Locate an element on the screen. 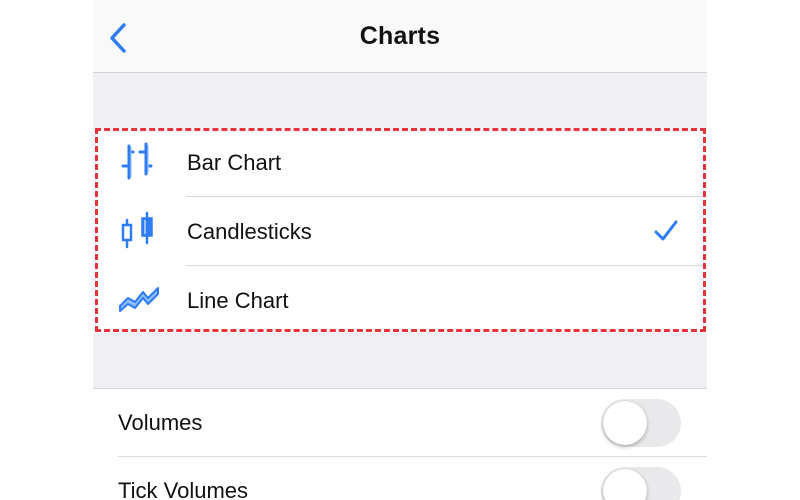  tick-volumes-label: Tick Volumes is located at coordinates (183, 489).